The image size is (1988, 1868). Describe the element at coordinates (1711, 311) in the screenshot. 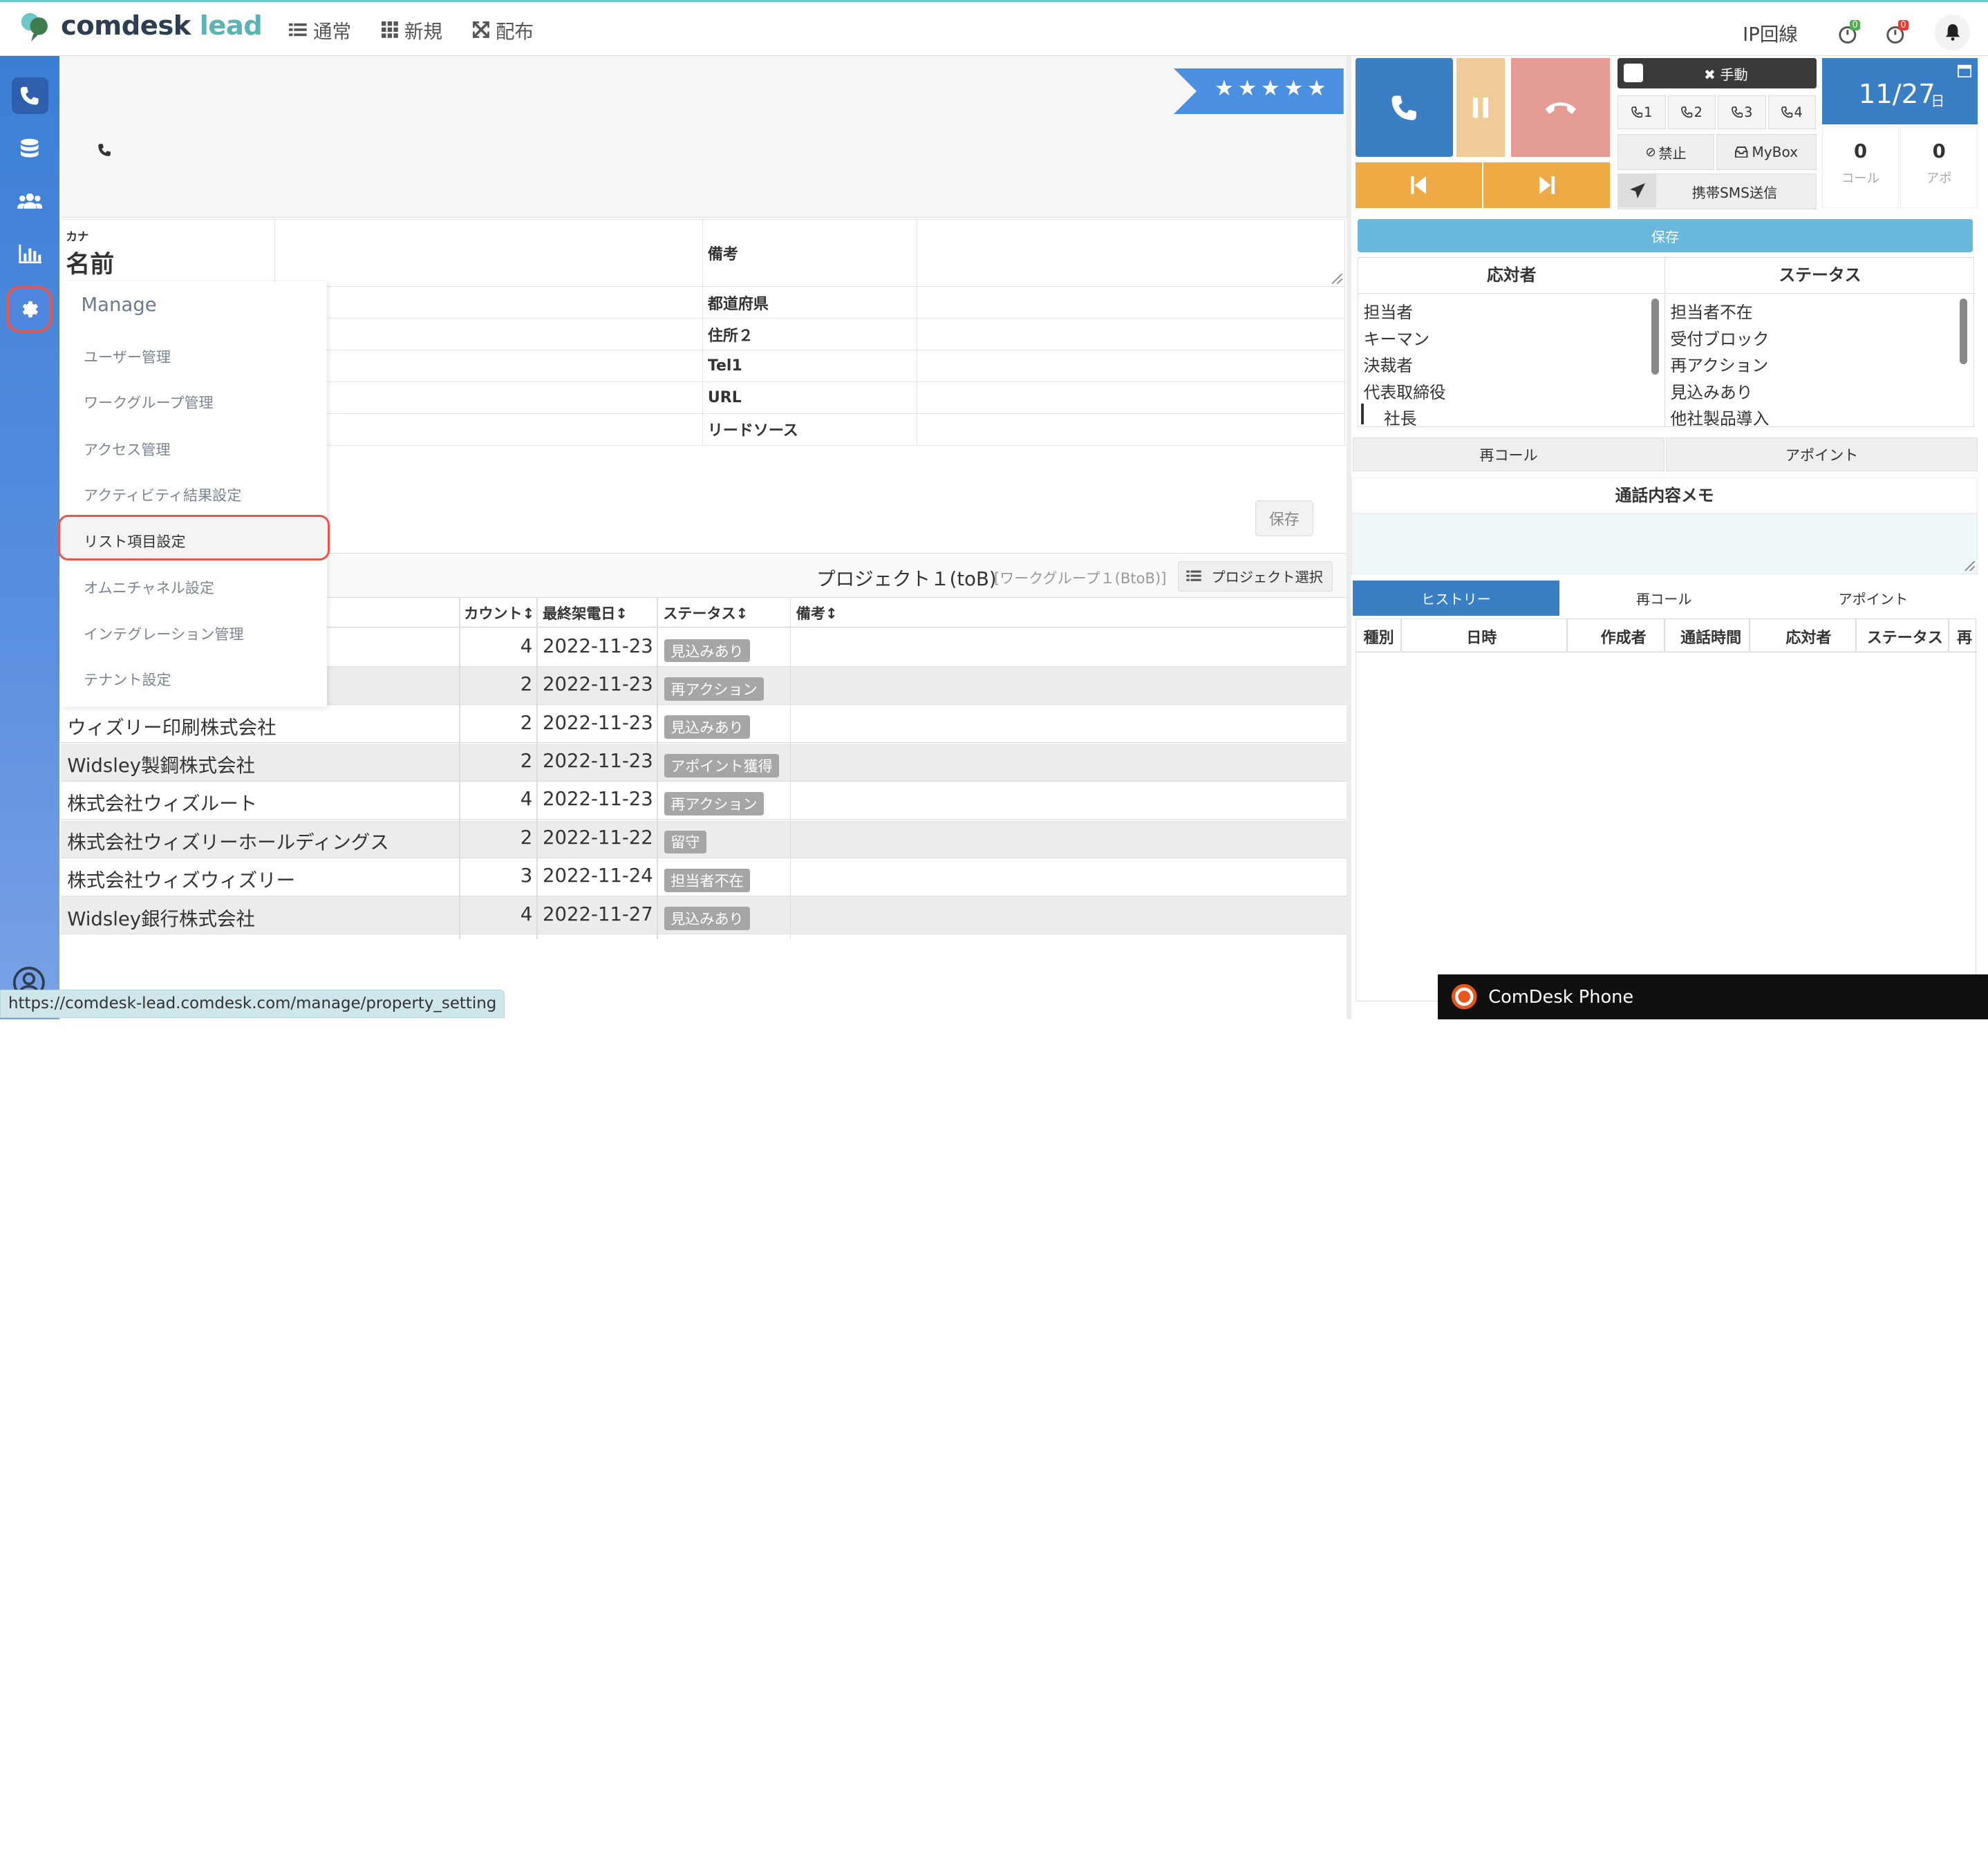

I see `status-option: 担当者不在` at that location.